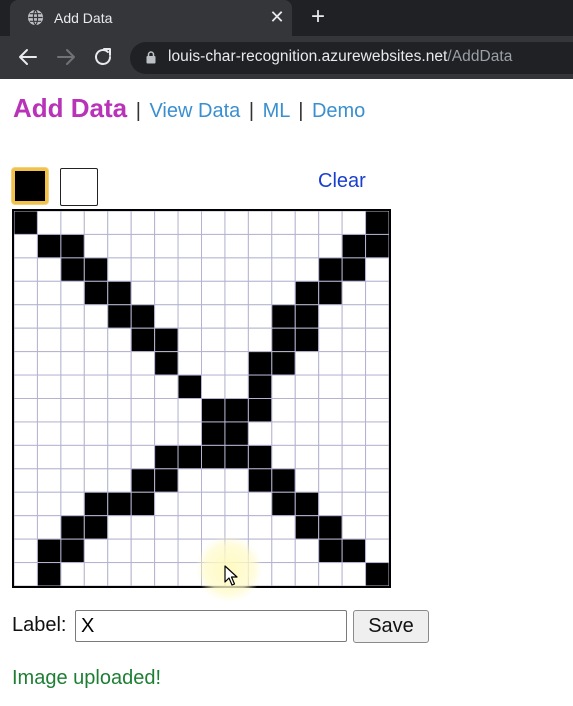 This screenshot has width=573, height=706. I want to click on back-arrow-icon, so click(28, 57).